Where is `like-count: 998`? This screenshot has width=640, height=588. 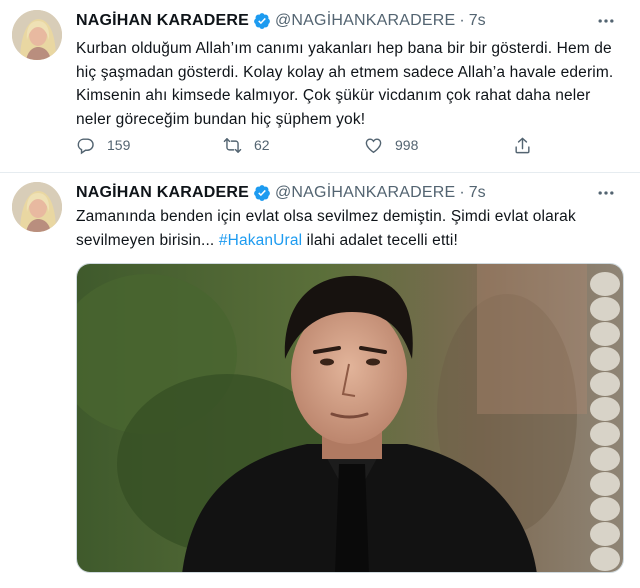
like-count: 998 is located at coordinates (407, 145).